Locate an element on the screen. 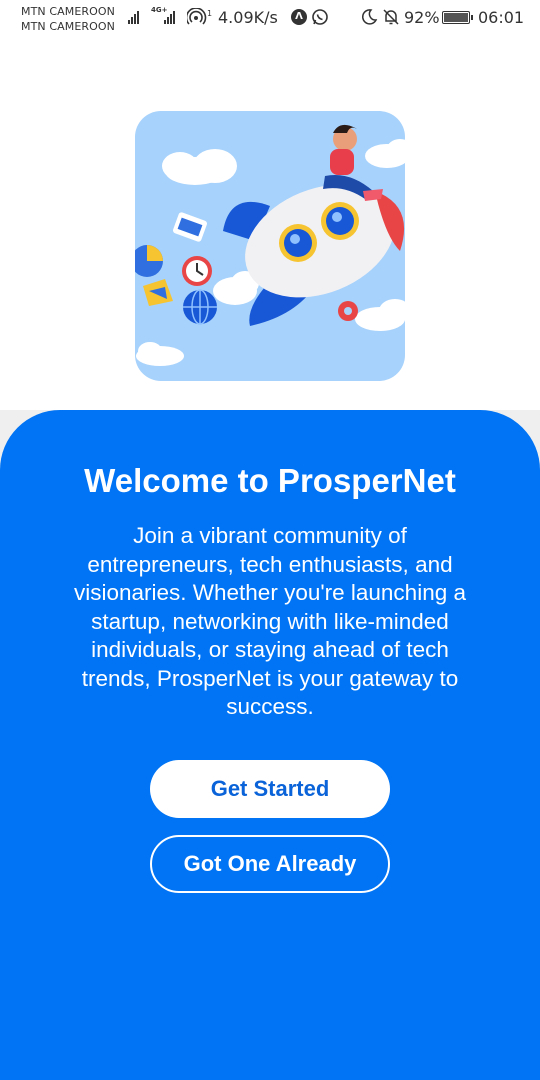 The image size is (540, 1080). bell-off-icon is located at coordinates (391, 17).